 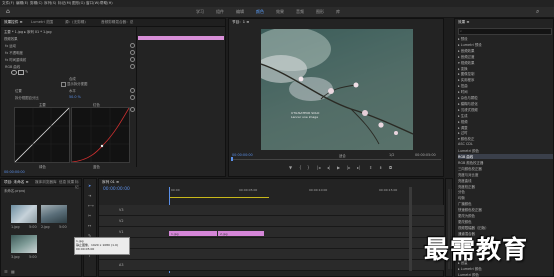 What do you see at coordinates (470, 162) in the screenshot?
I see `effects-tree-item: RGB 颜色校正器` at bounding box center [470, 162].